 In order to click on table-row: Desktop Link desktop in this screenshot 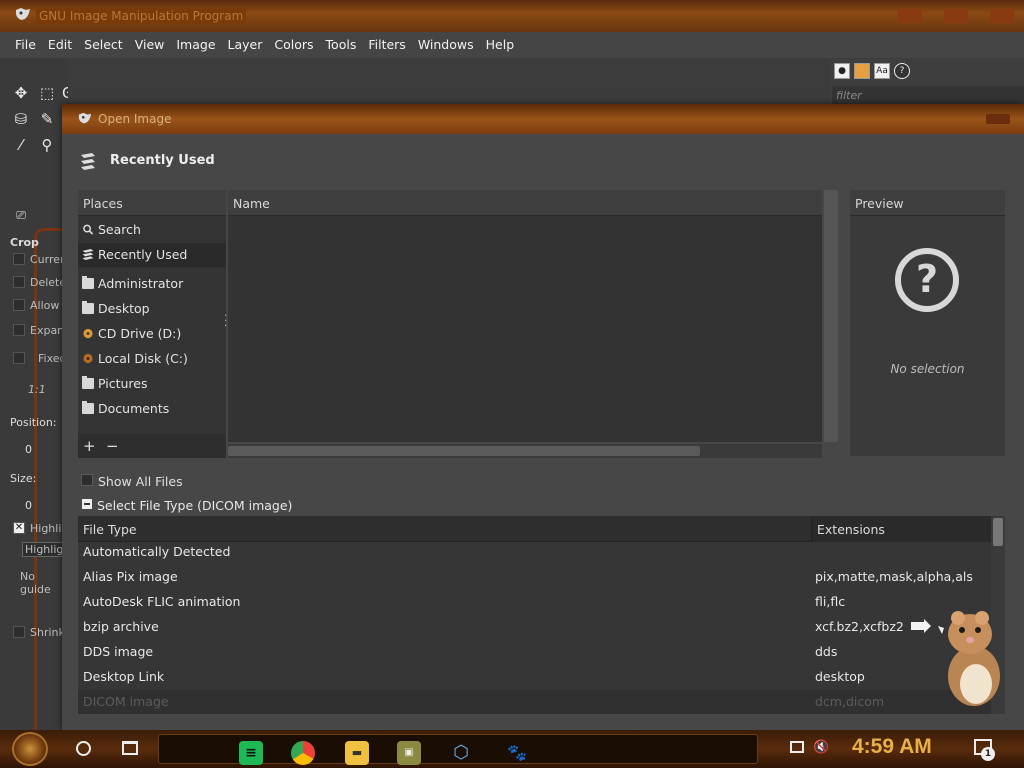, I will do `click(534, 677)`.